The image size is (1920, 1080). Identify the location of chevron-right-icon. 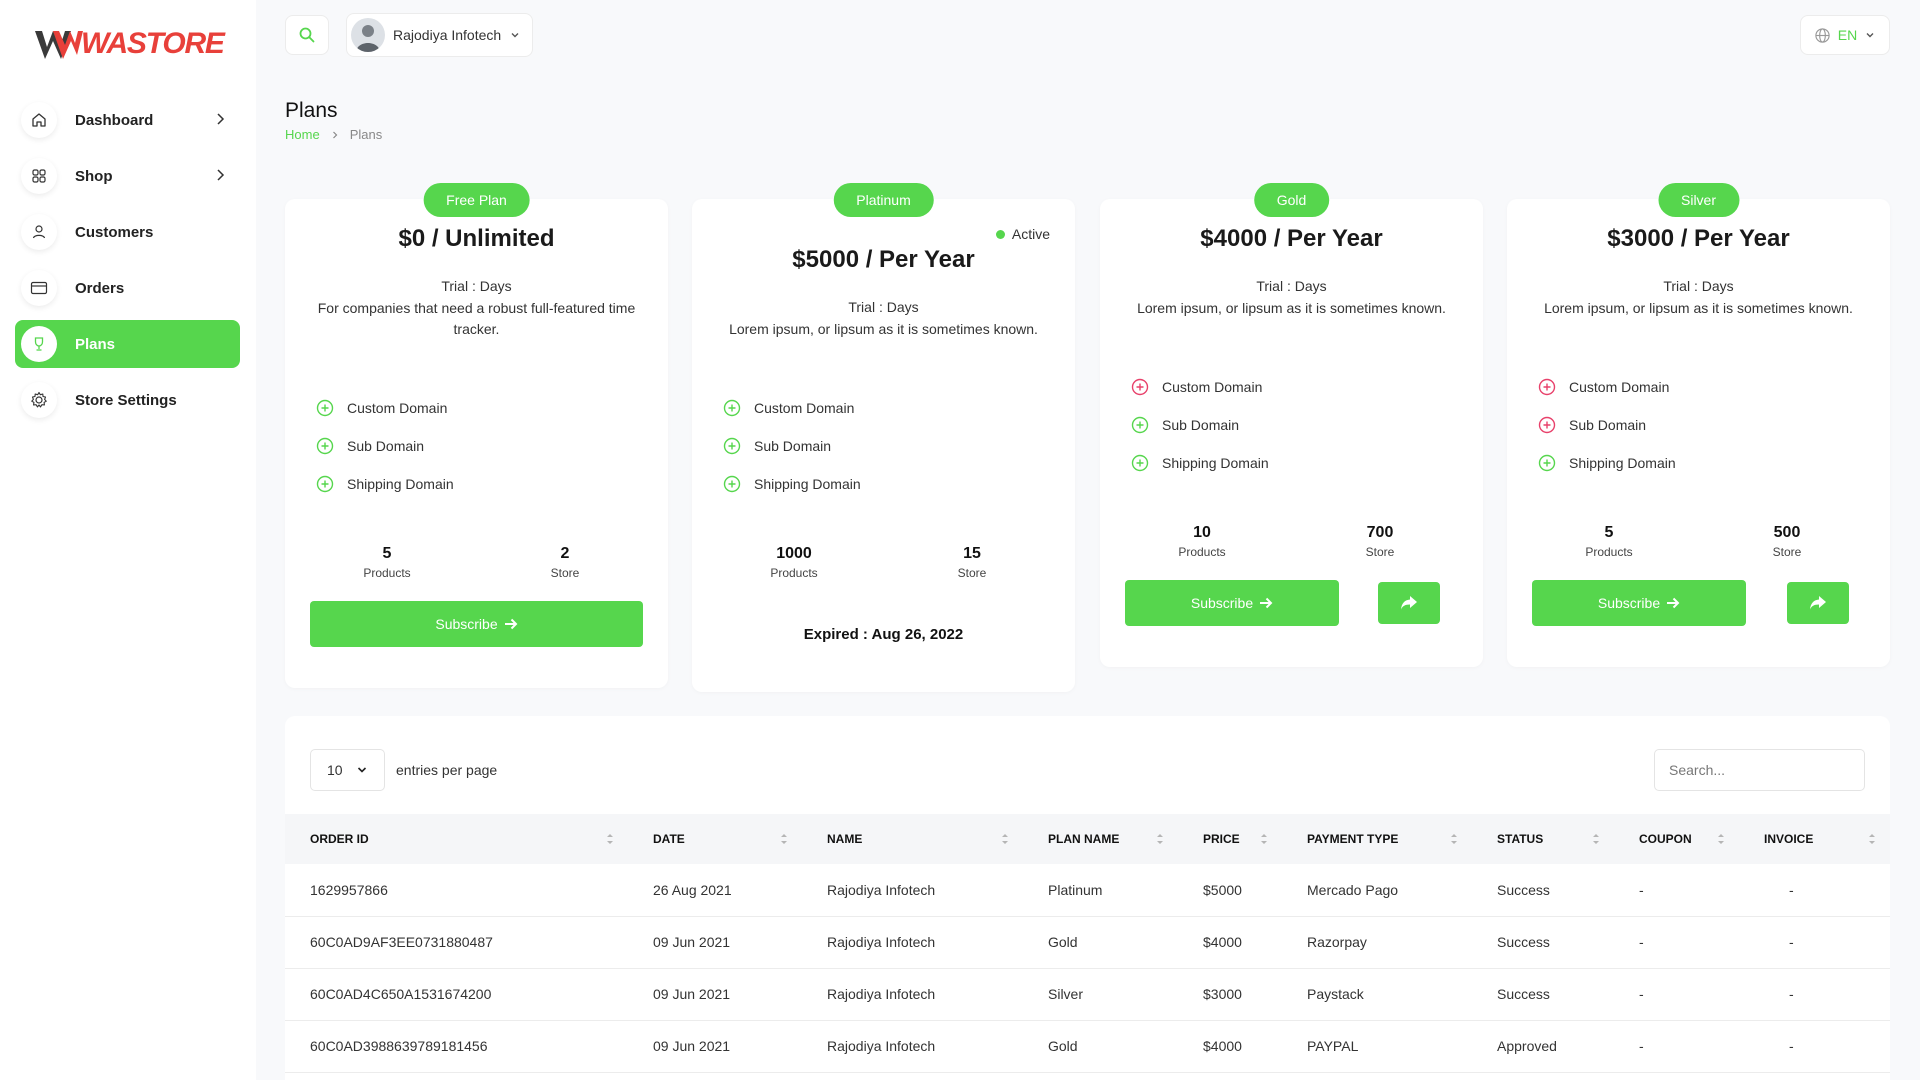
(335, 134).